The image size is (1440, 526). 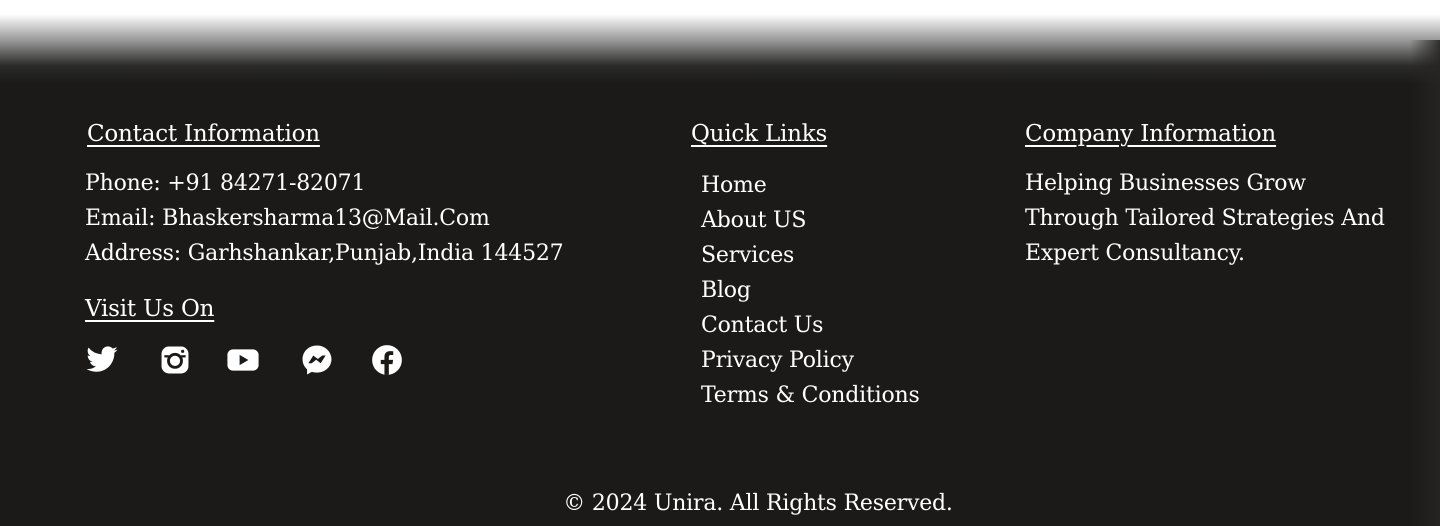 I want to click on quick-link-item: About US, so click(x=810, y=220).